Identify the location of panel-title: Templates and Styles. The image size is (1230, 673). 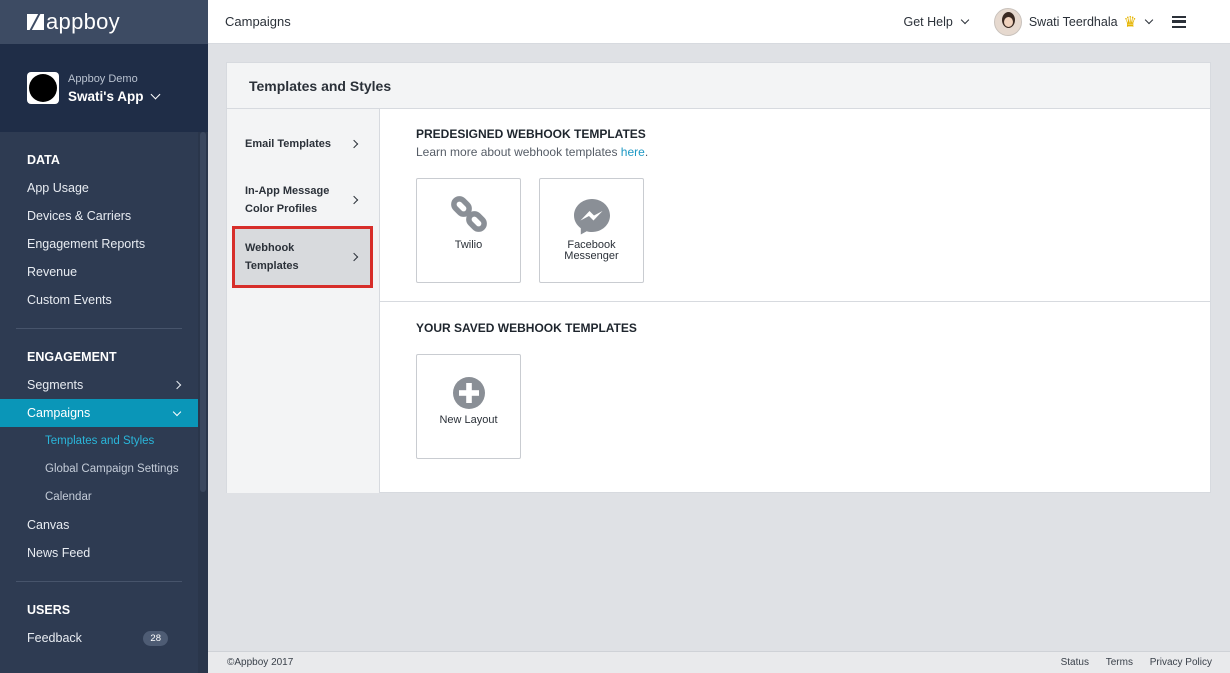
(718, 86).